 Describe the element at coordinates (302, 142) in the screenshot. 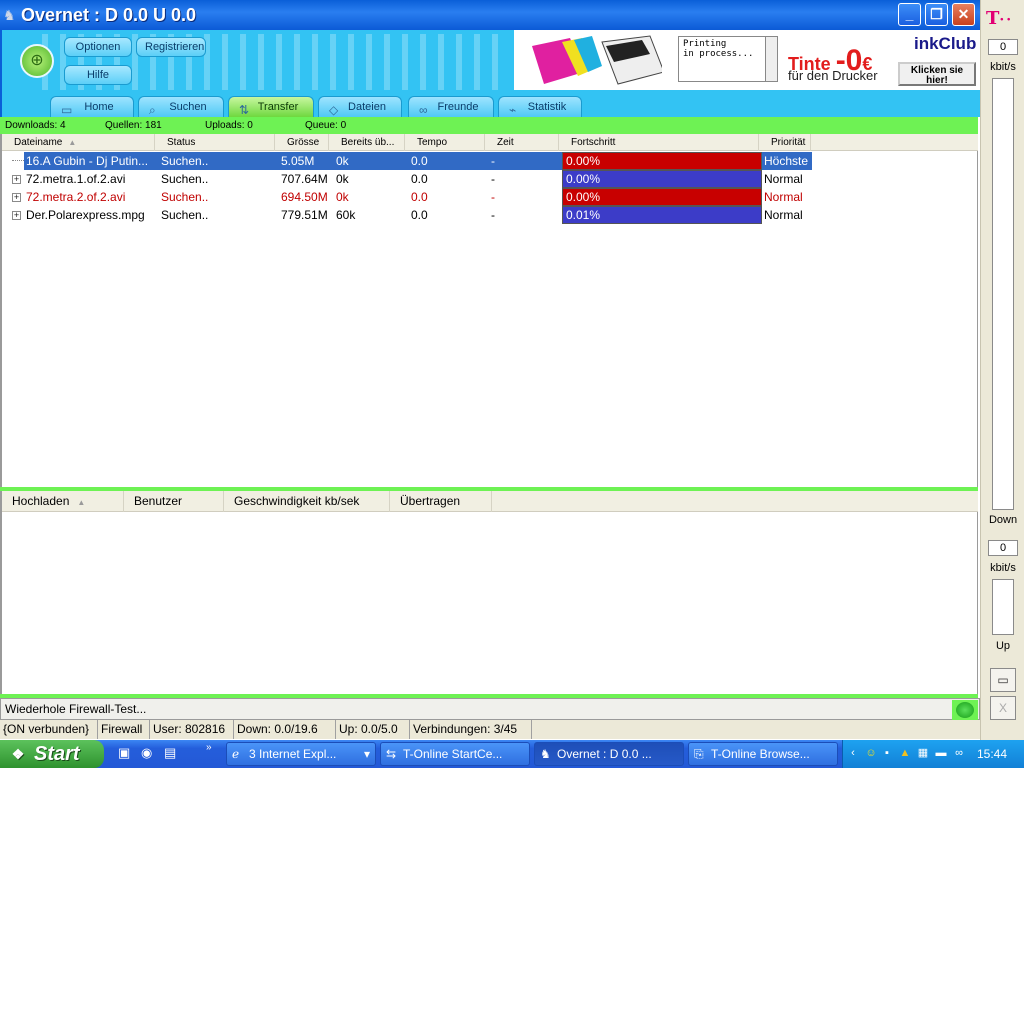

I see `column-size: Grösse` at that location.